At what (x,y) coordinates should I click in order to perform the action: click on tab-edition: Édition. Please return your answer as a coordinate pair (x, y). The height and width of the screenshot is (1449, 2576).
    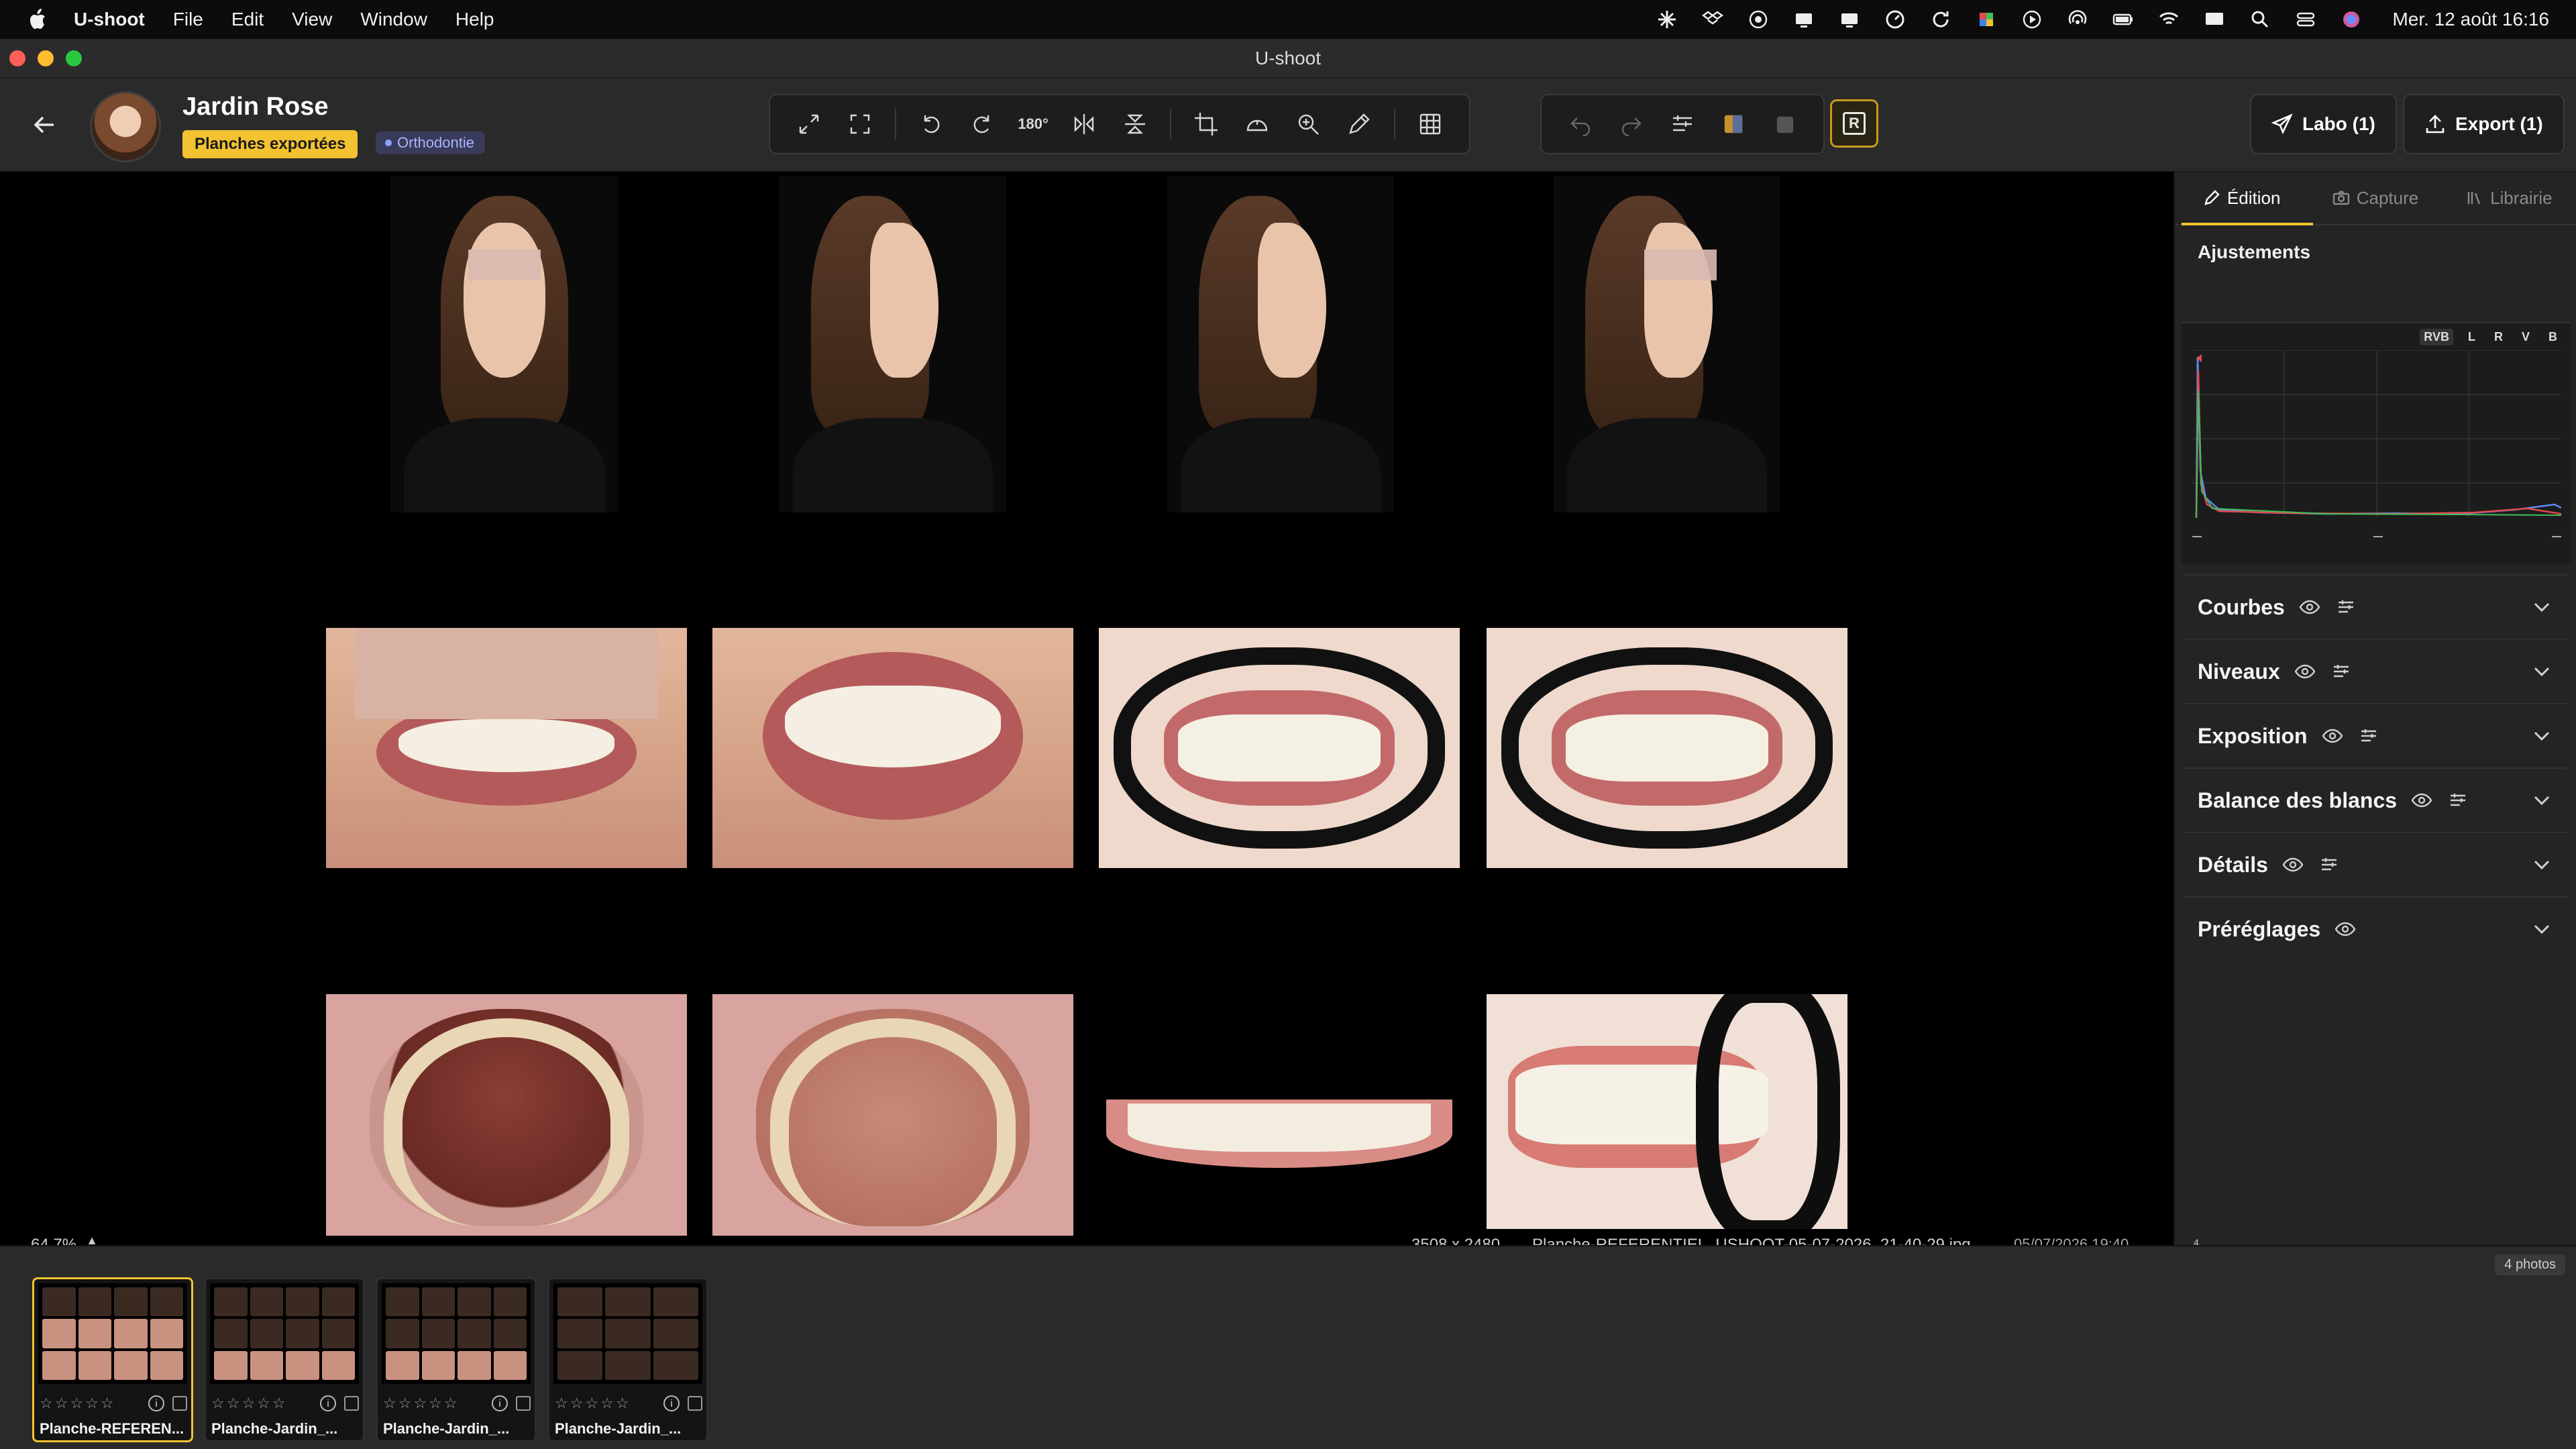
    Looking at the image, I should click on (2241, 198).